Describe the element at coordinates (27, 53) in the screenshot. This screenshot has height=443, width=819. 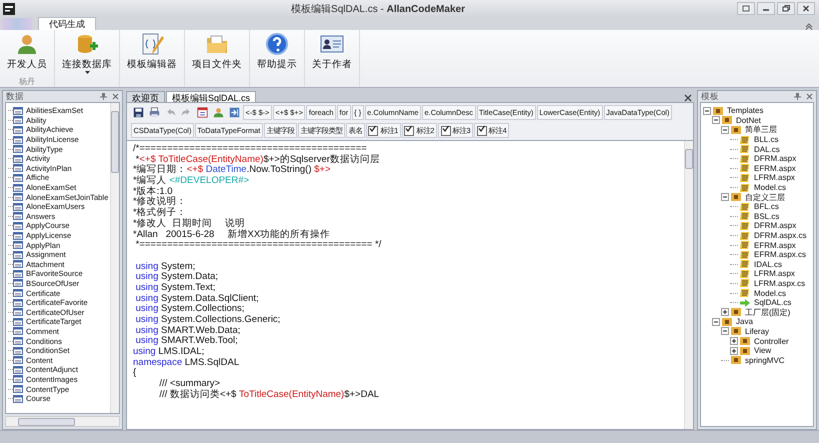
I see `ribbon-button: 开发人员` at that location.